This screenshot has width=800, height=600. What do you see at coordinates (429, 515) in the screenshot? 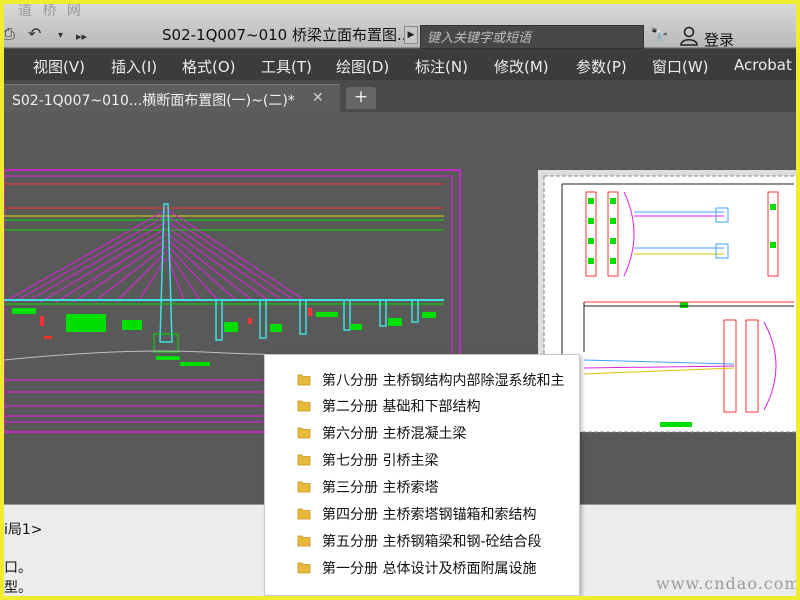
I see `folder-label: 第四分册 主桥索塔钢锚箱和索结构` at bounding box center [429, 515].